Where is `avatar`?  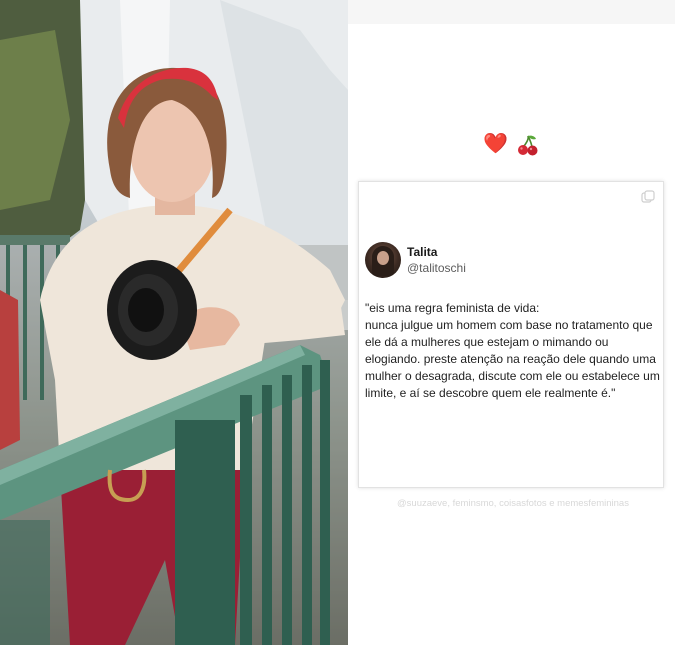 avatar is located at coordinates (383, 260).